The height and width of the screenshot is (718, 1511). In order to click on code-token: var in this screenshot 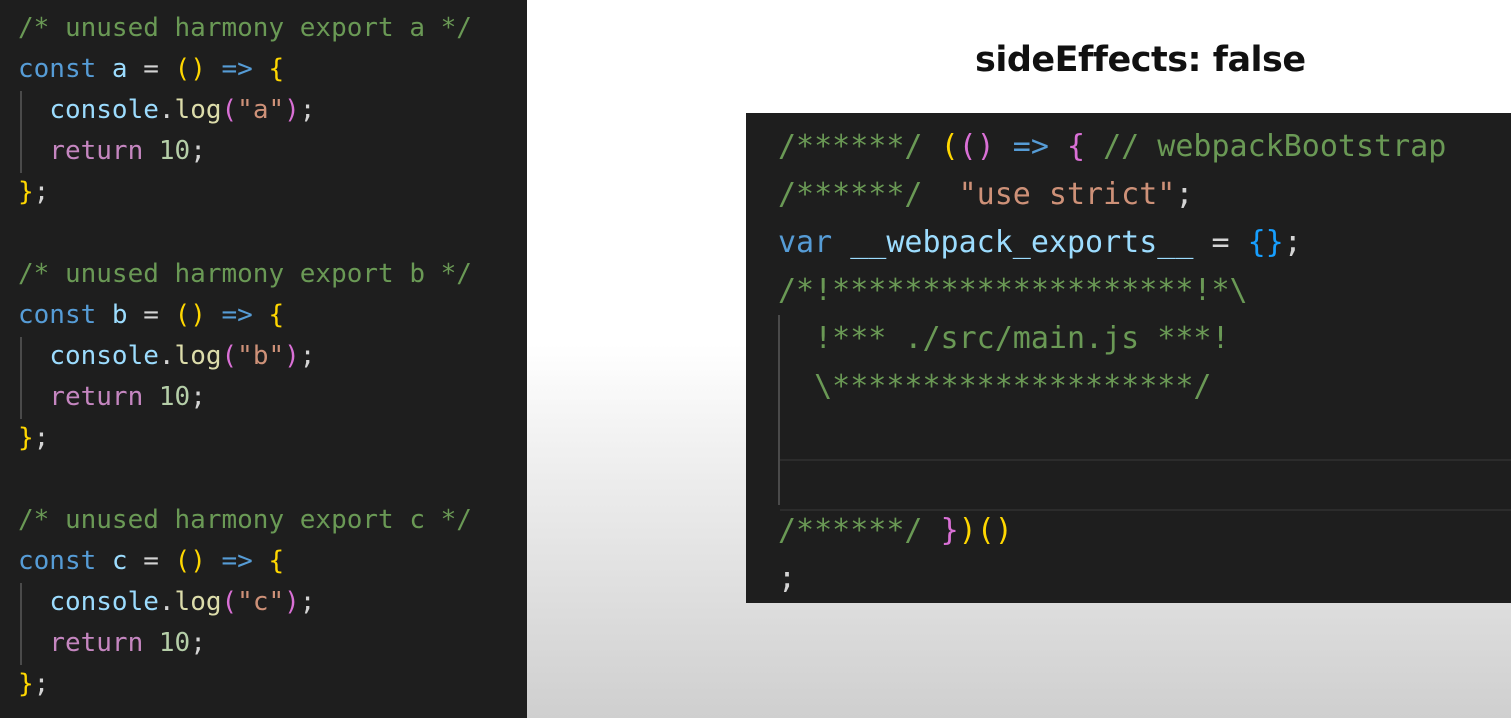, I will do `click(805, 242)`.